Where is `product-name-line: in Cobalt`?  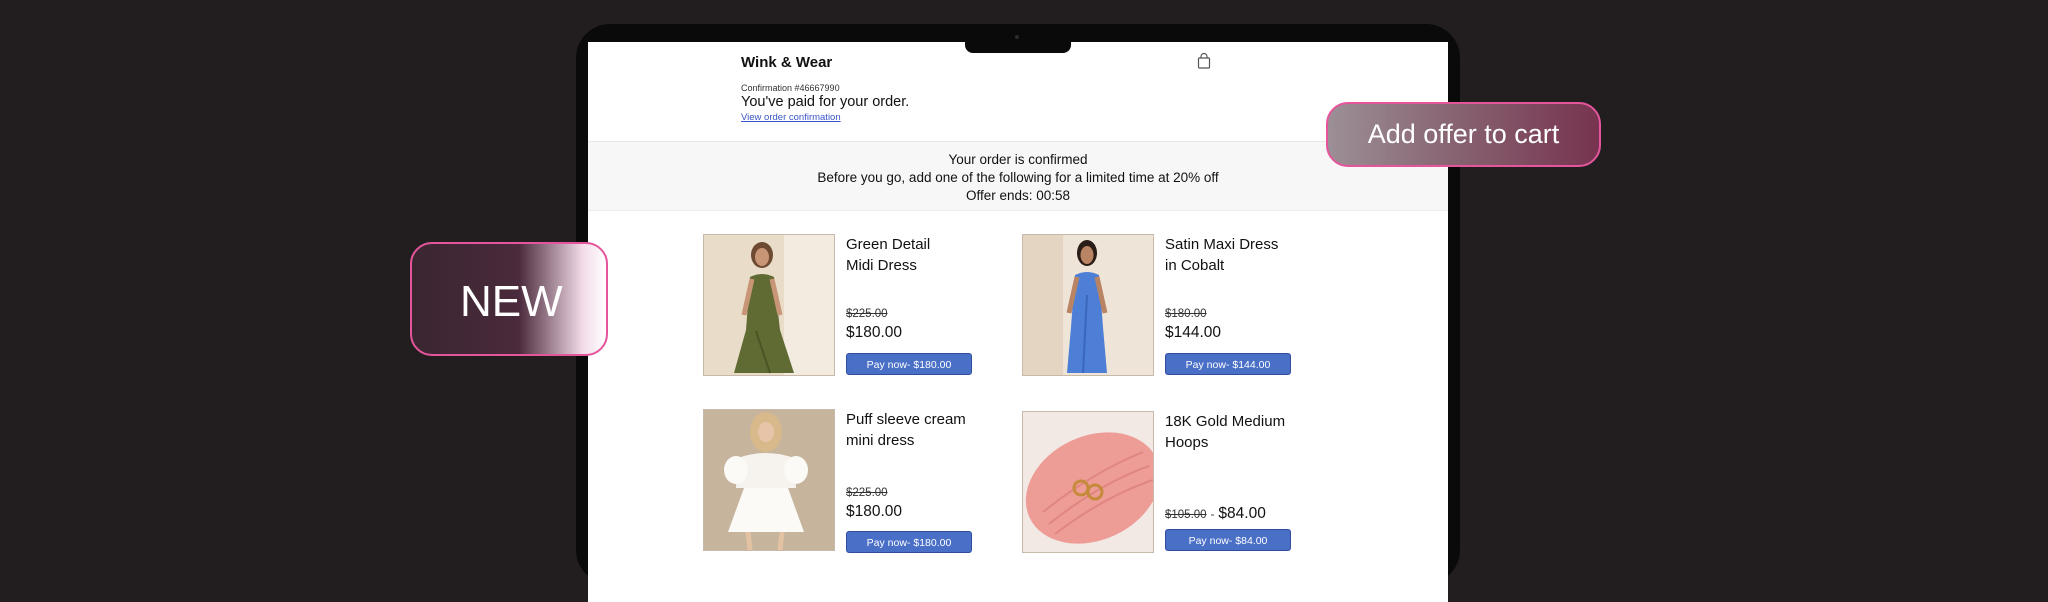
product-name-line: in Cobalt is located at coordinates (1195, 265).